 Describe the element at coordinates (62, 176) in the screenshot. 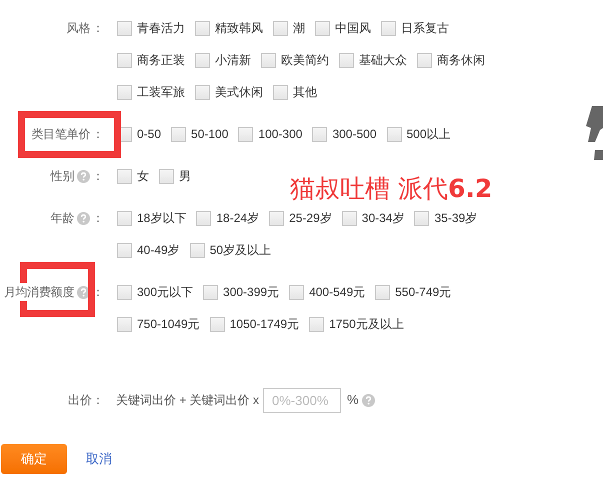

I see `field-label: 性别` at that location.